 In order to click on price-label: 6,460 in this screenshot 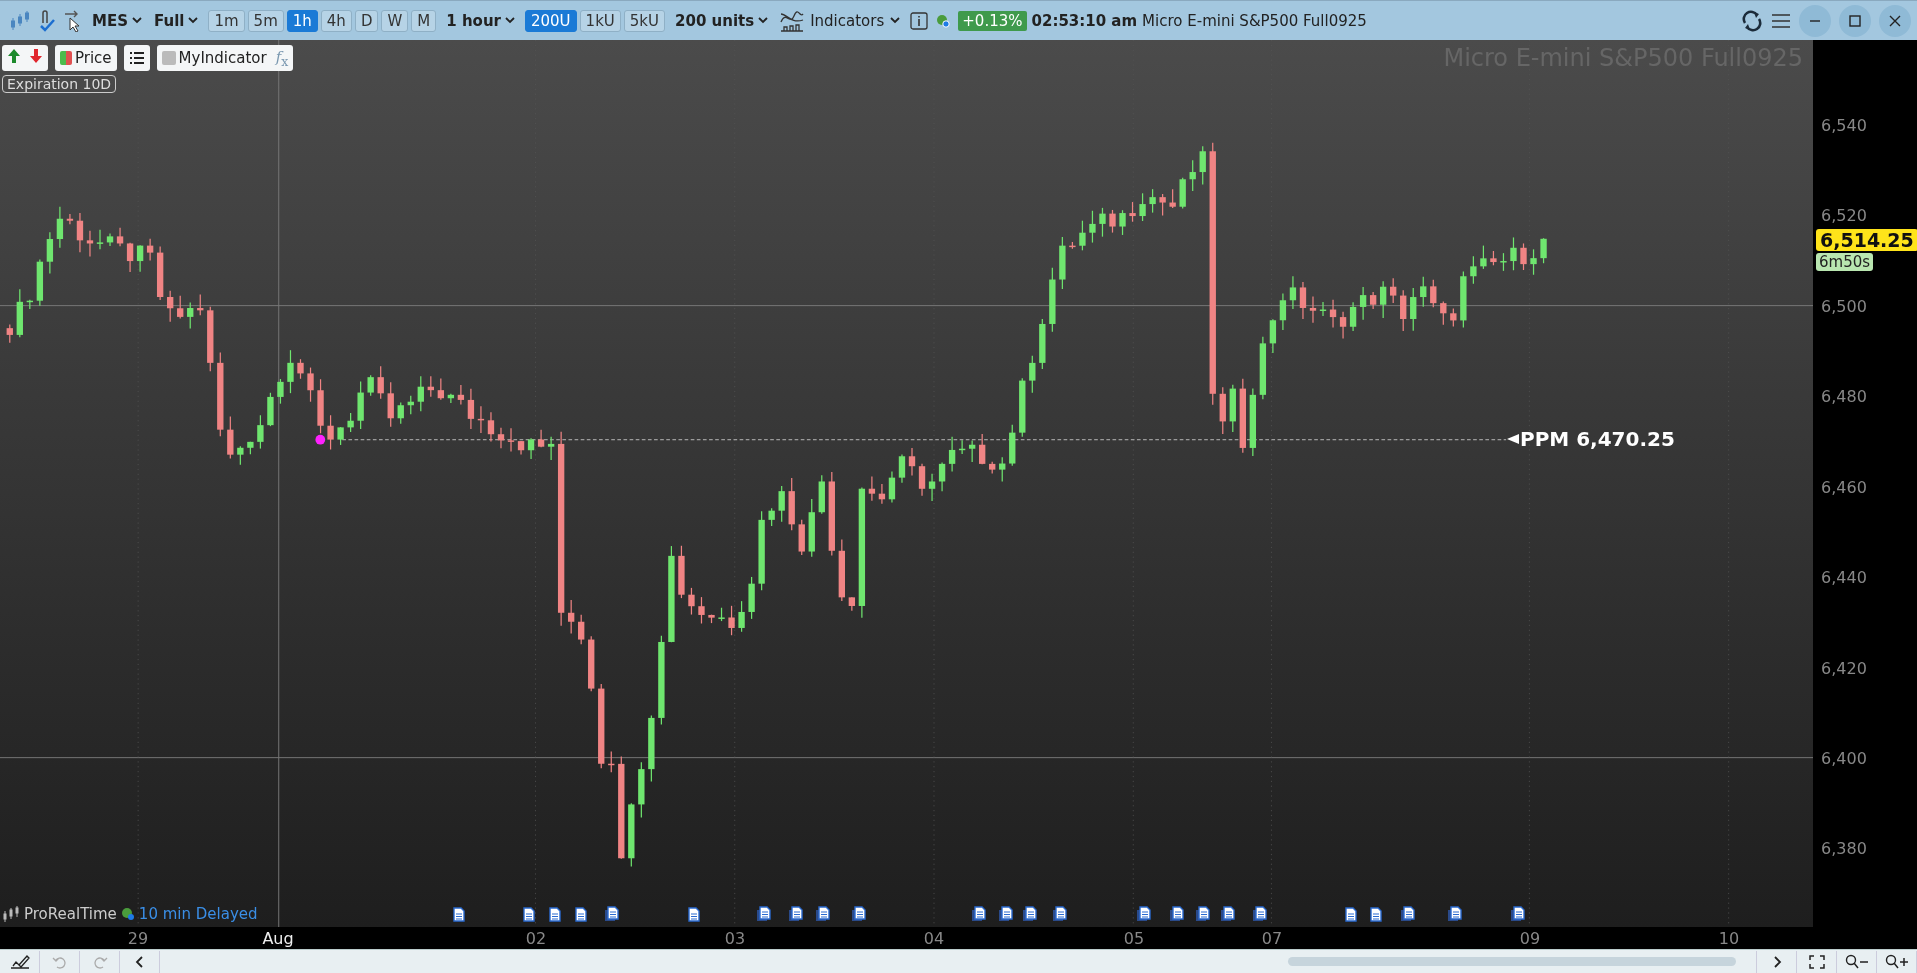, I will do `click(1844, 487)`.